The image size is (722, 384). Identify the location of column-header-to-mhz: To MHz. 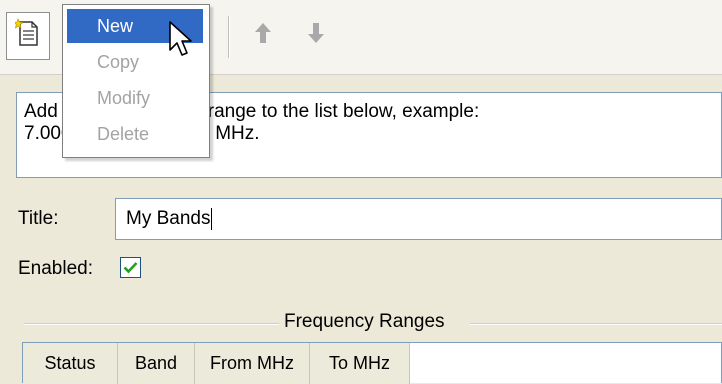
(360, 363).